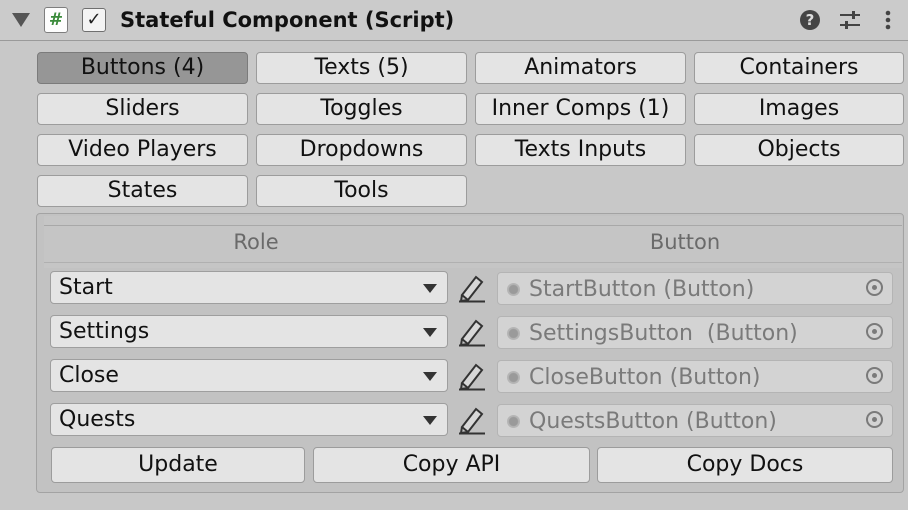 This screenshot has height=510, width=908. Describe the element at coordinates (799, 68) in the screenshot. I see `tab-containers: Containers` at that location.